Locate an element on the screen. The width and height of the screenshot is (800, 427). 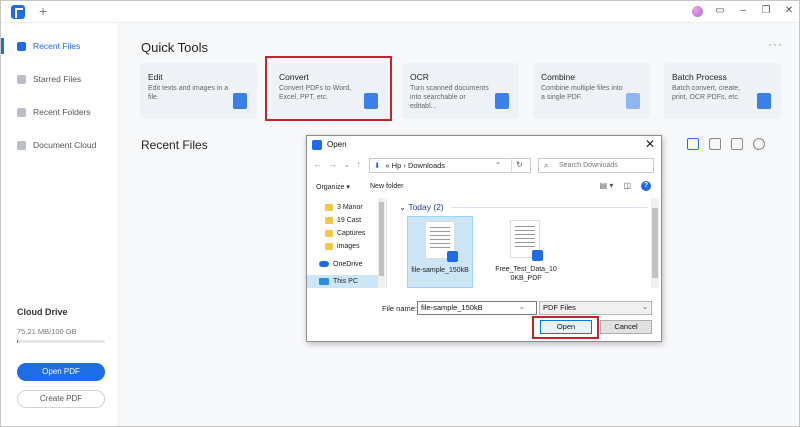
refresh-icon: ↻ is located at coordinates (519, 165).